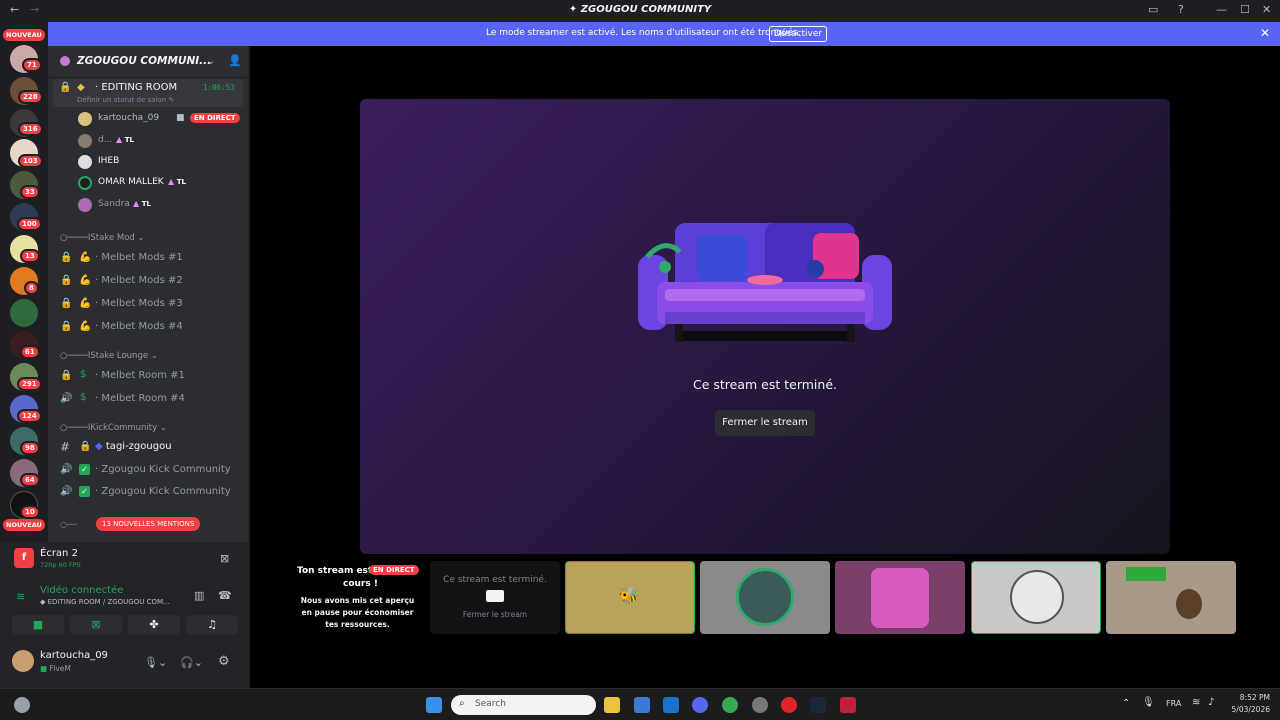 The image size is (1280, 720). What do you see at coordinates (81, 87) in the screenshot?
I see `shield-icon: ◆` at bounding box center [81, 87].